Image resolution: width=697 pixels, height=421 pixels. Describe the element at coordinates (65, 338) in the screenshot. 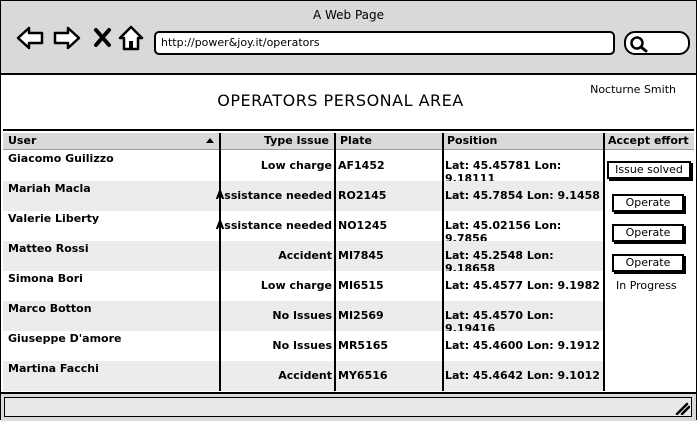

I see `user-name: Giuseppe D'amore` at that location.